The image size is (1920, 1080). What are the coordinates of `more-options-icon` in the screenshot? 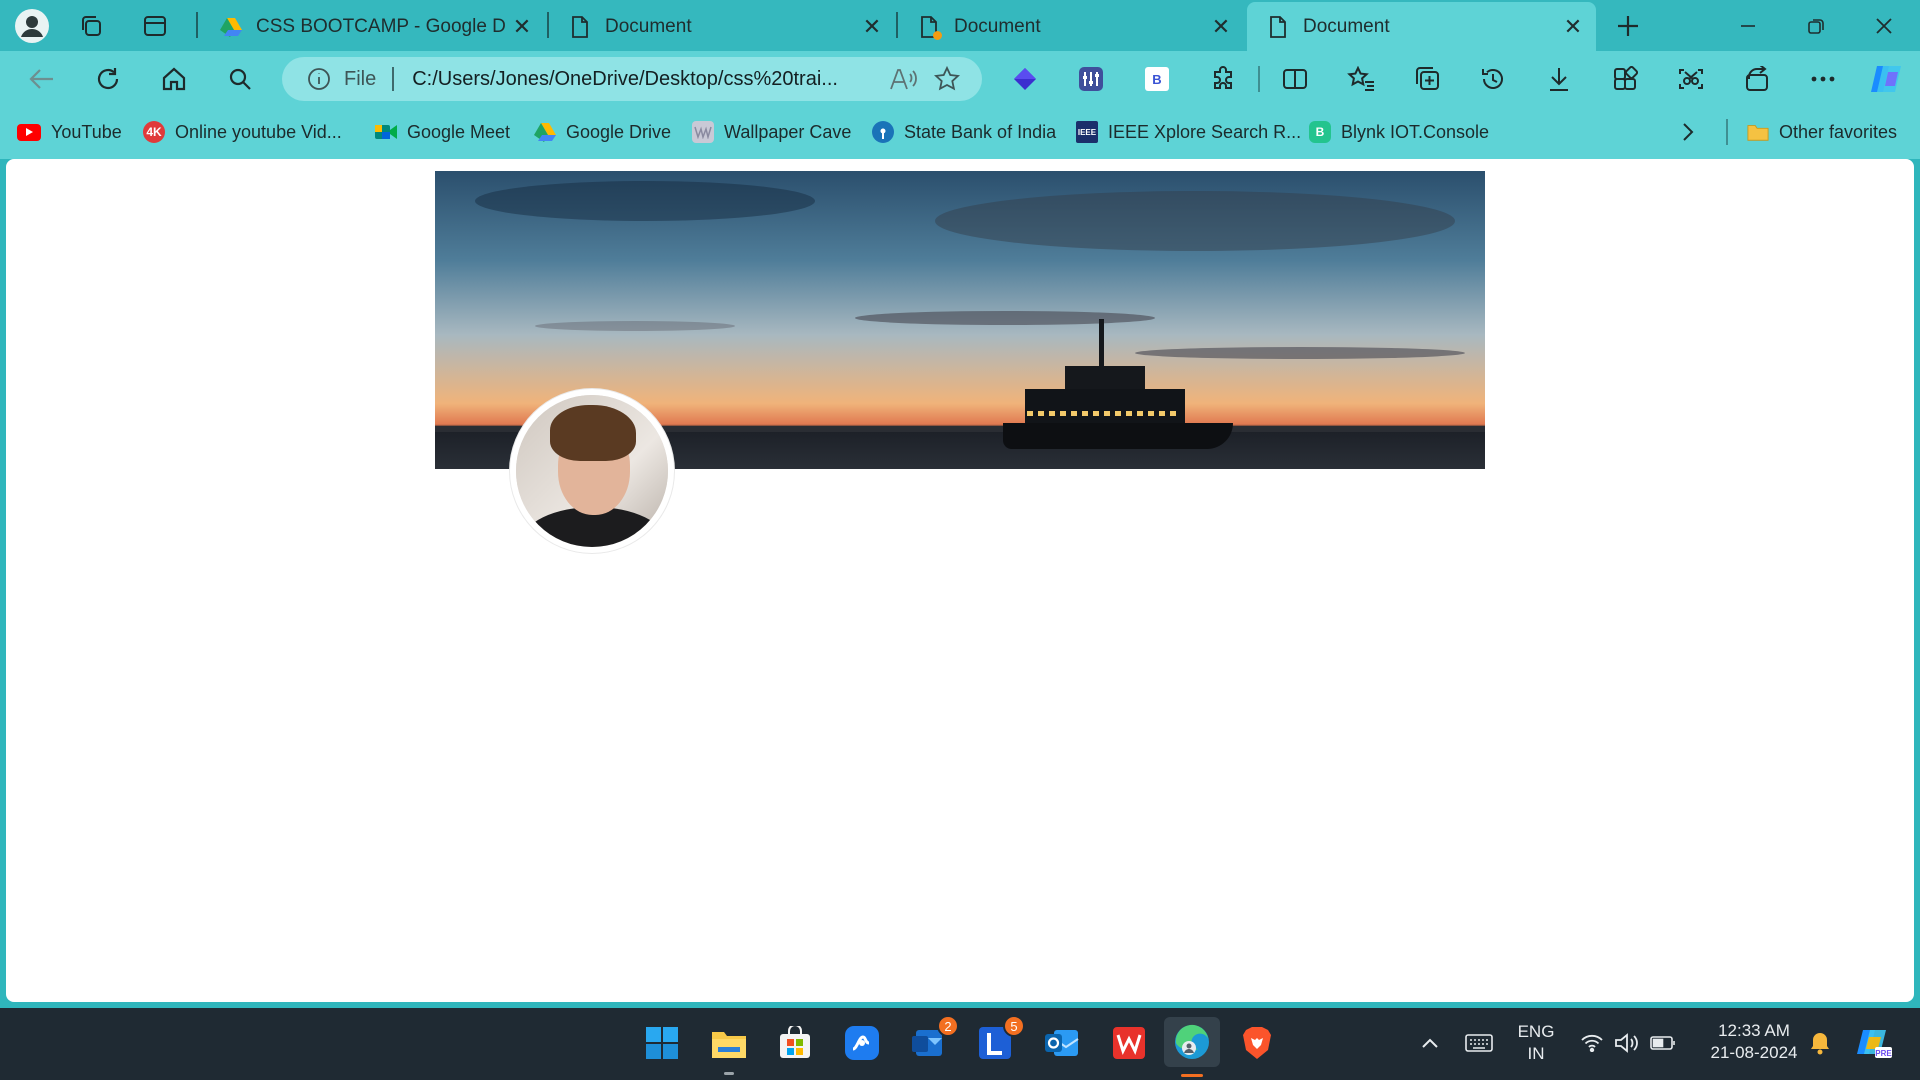 It's located at (1823, 79).